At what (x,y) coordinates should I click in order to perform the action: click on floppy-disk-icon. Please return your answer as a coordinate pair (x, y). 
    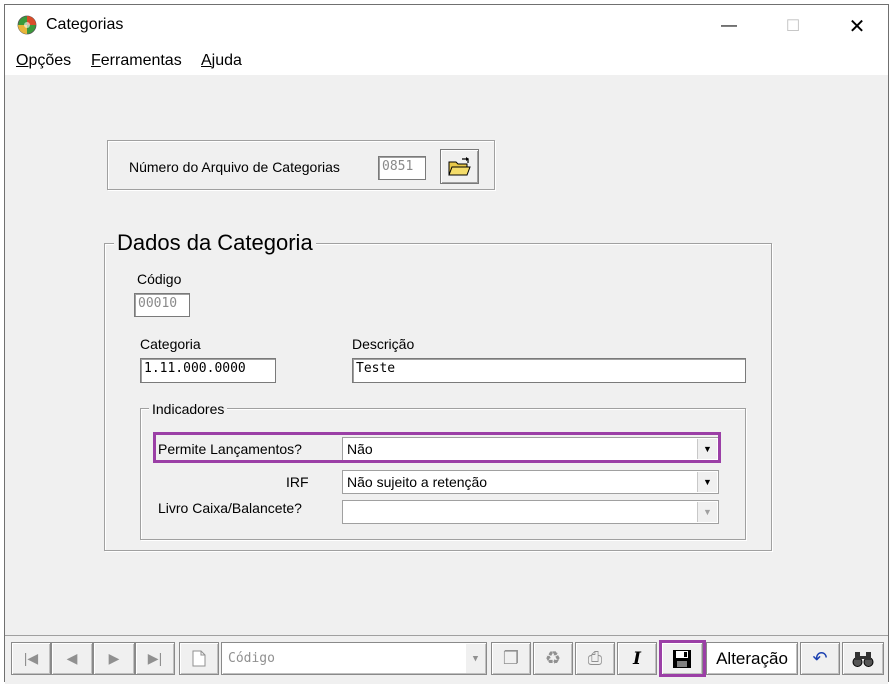
    Looking at the image, I should click on (682, 658).